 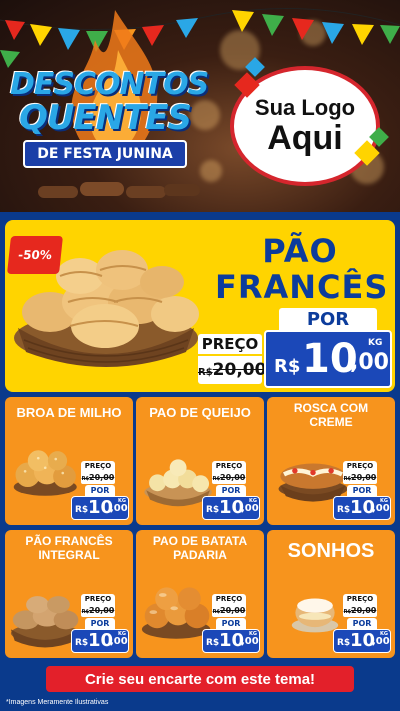 I want to click on product-name: BROA DE MILHO, so click(x=69, y=412).